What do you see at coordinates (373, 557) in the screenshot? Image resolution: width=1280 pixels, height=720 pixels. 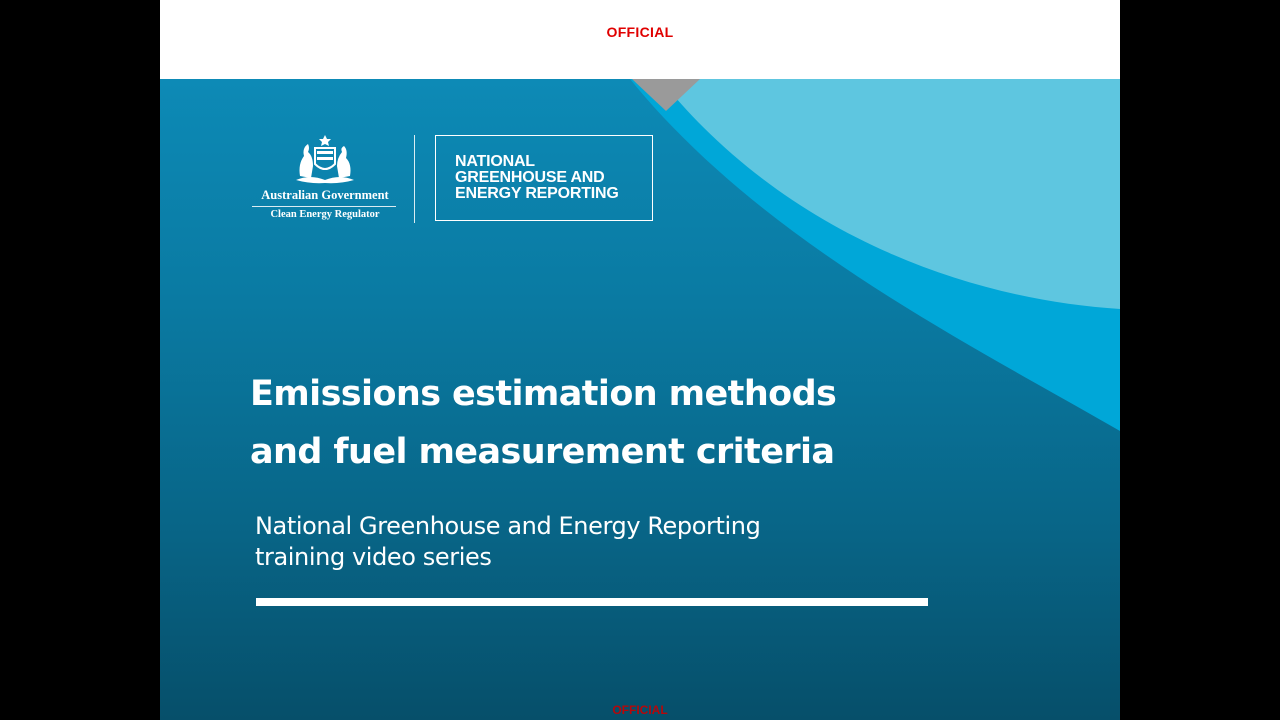 I see `slide-subtitle-line: training video series` at bounding box center [373, 557].